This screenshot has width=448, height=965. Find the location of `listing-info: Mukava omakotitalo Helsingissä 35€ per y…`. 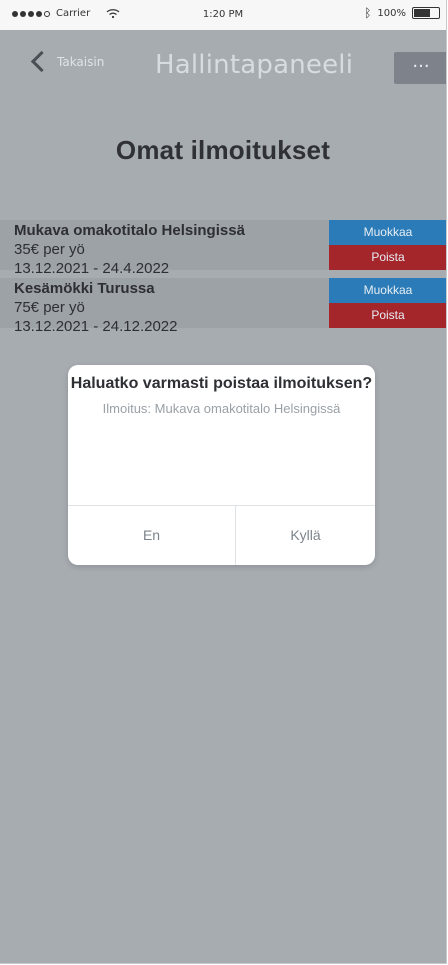

listing-info: Mukava omakotitalo Helsingissä 35€ per y… is located at coordinates (129, 248).